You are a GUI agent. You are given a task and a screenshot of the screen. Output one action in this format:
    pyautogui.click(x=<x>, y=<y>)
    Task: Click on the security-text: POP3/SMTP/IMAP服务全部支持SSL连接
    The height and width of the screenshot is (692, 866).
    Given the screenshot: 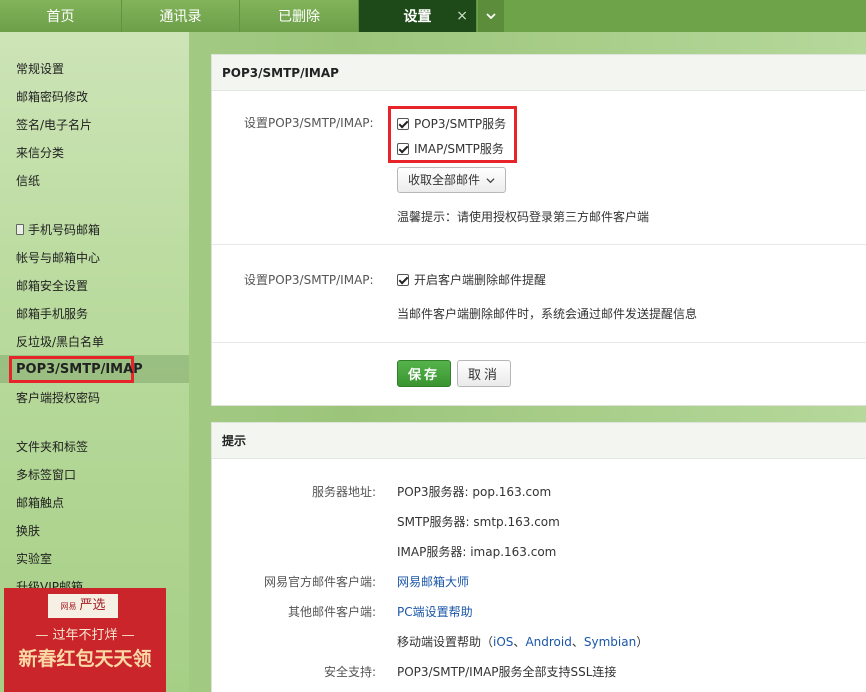 What is the action you would take?
    pyautogui.click(x=507, y=672)
    